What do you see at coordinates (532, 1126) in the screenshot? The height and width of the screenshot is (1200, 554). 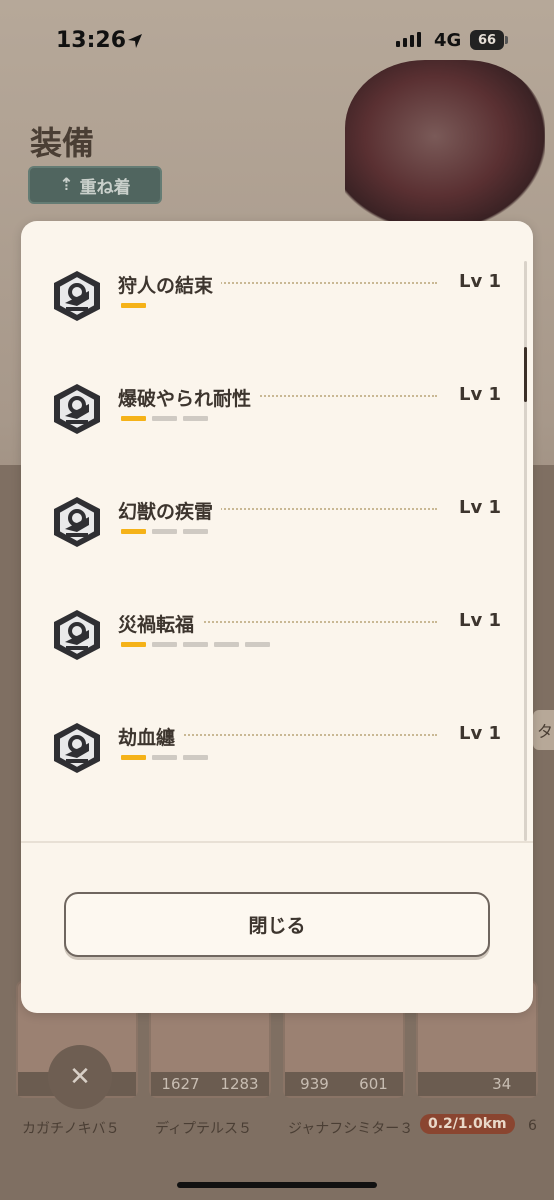 I see `weapon-name: 6` at bounding box center [532, 1126].